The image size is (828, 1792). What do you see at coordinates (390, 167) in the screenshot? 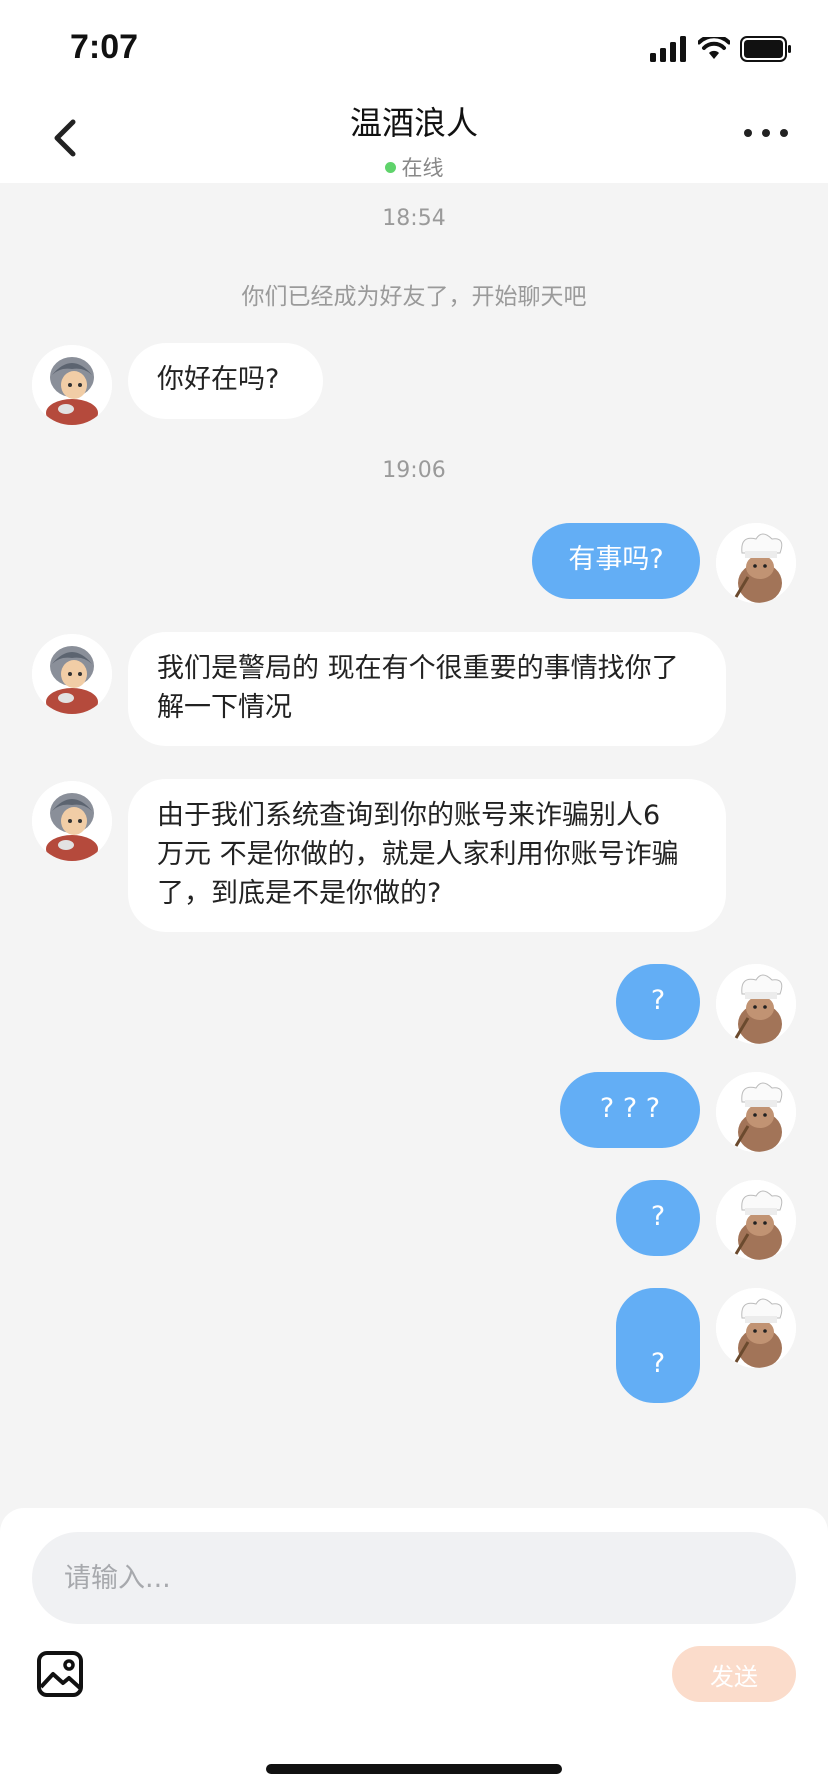
I see `online-dot` at bounding box center [390, 167].